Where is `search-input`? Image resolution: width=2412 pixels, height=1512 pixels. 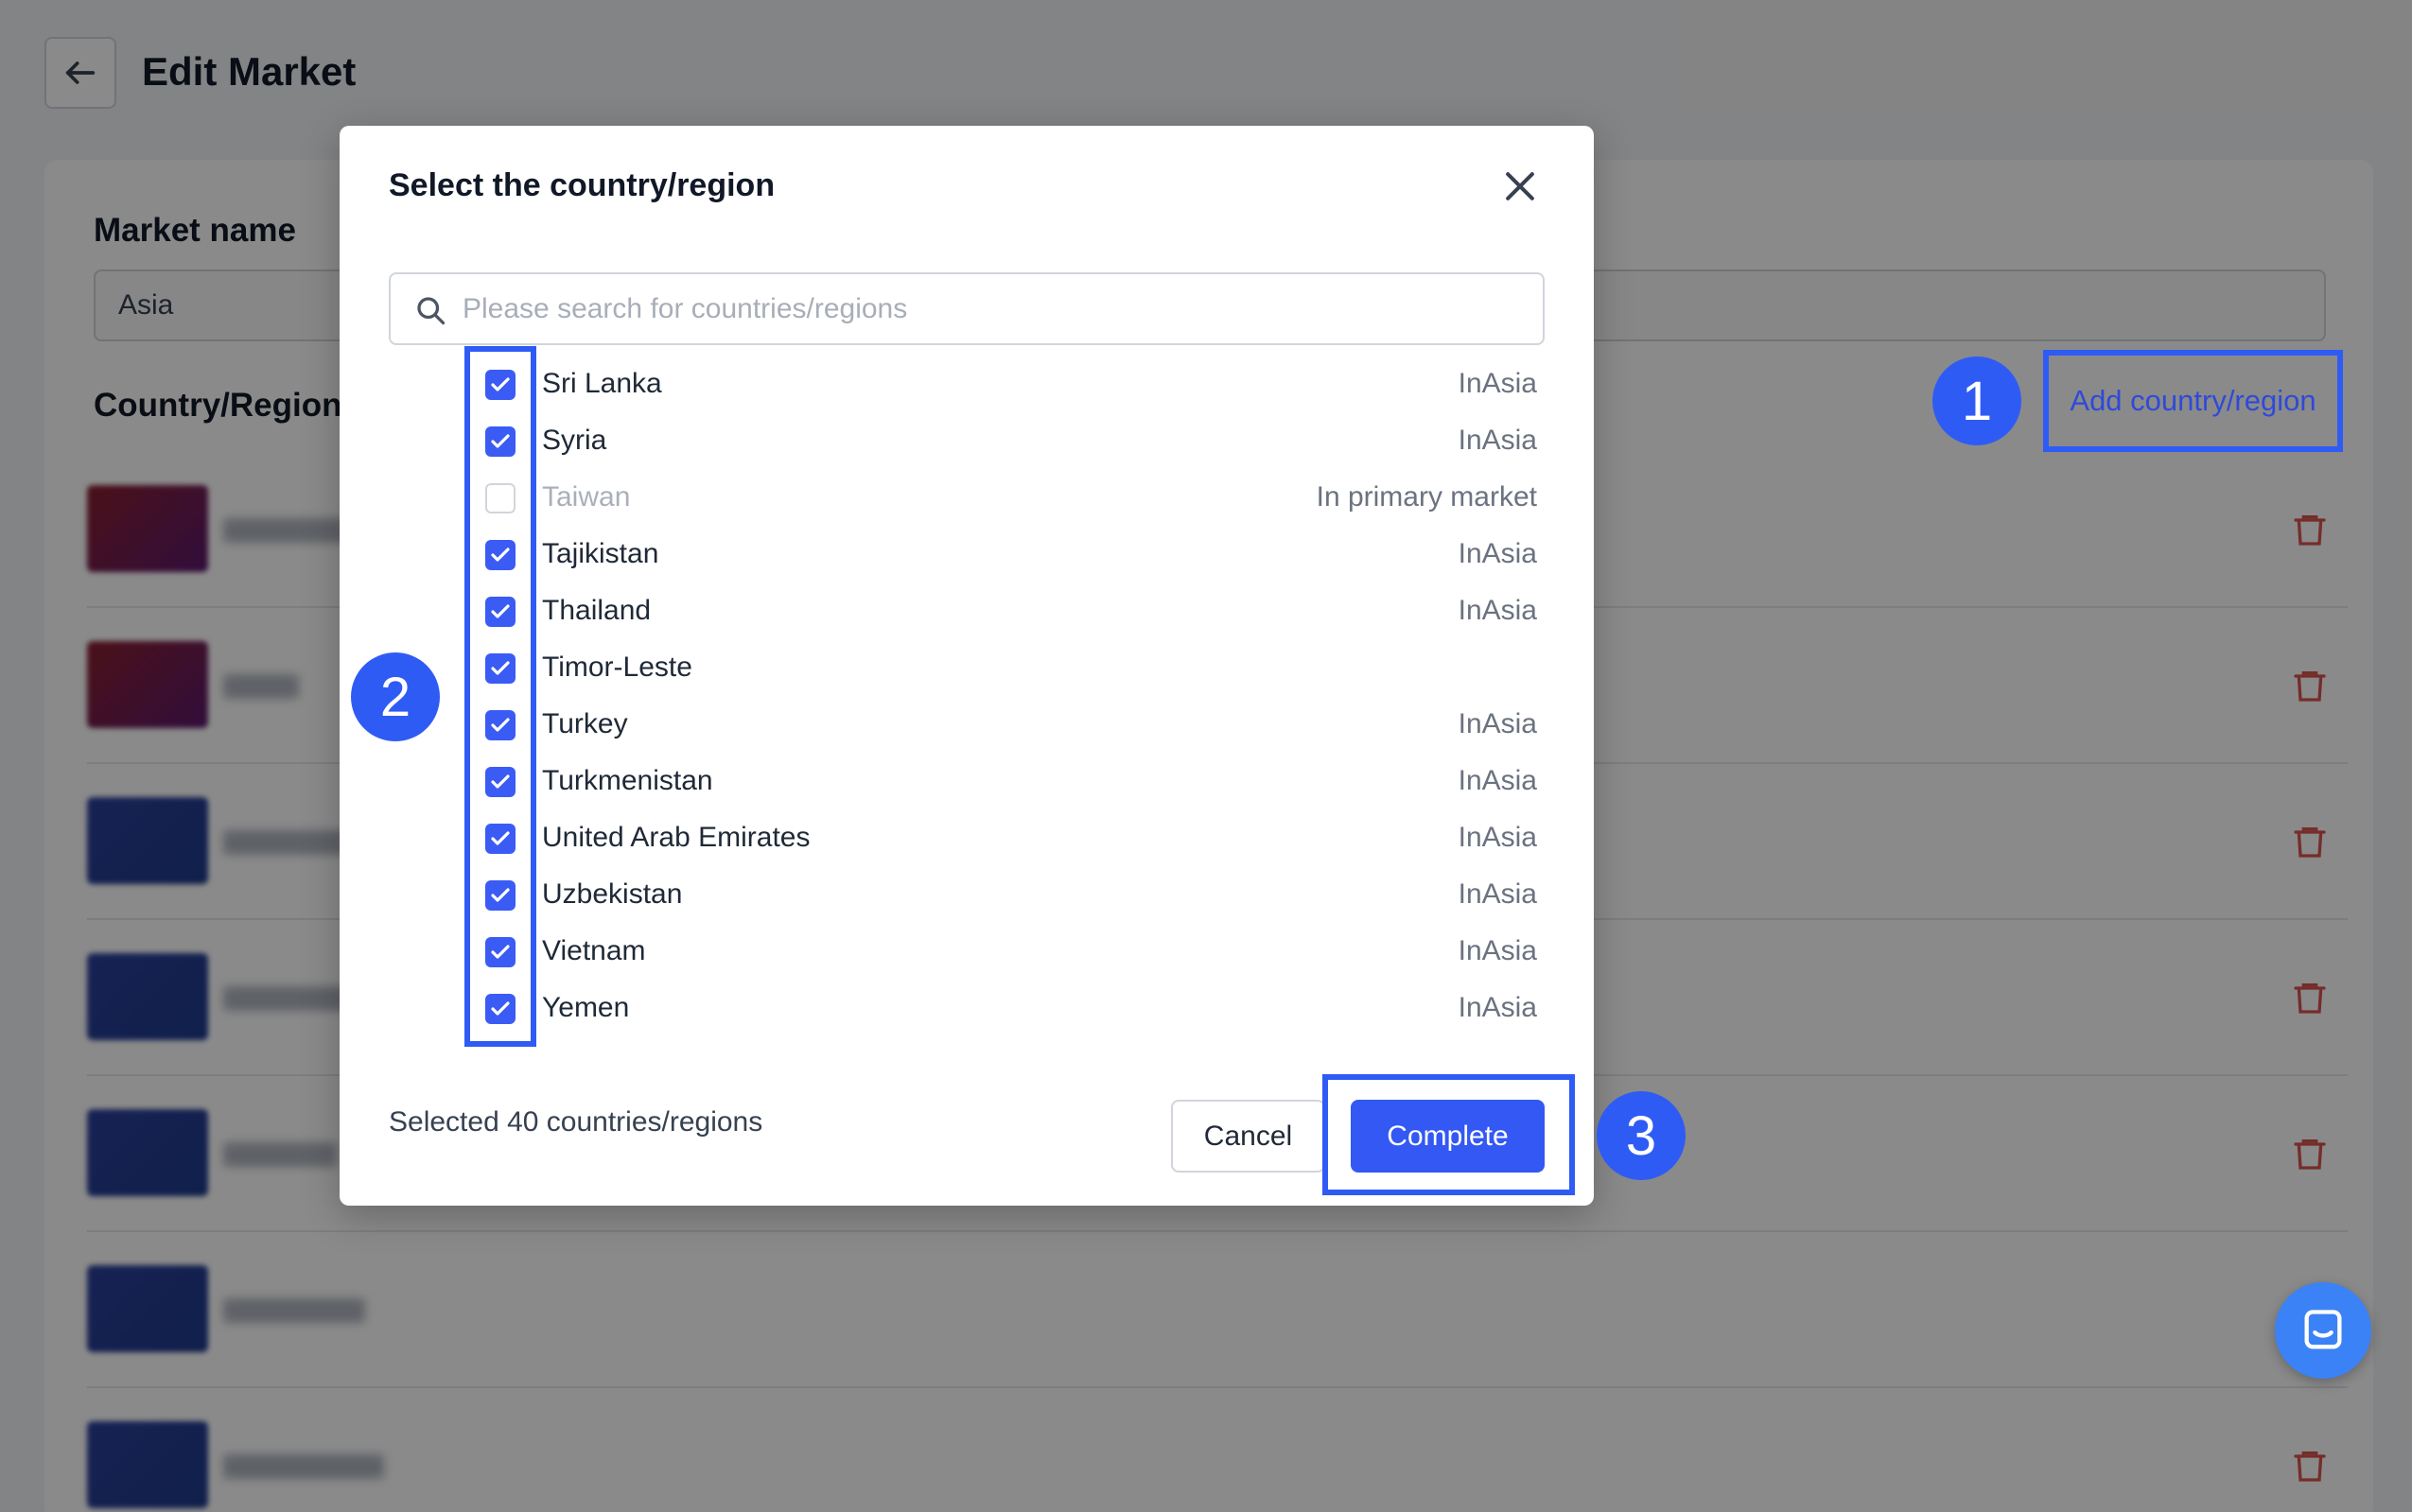 search-input is located at coordinates (992, 309).